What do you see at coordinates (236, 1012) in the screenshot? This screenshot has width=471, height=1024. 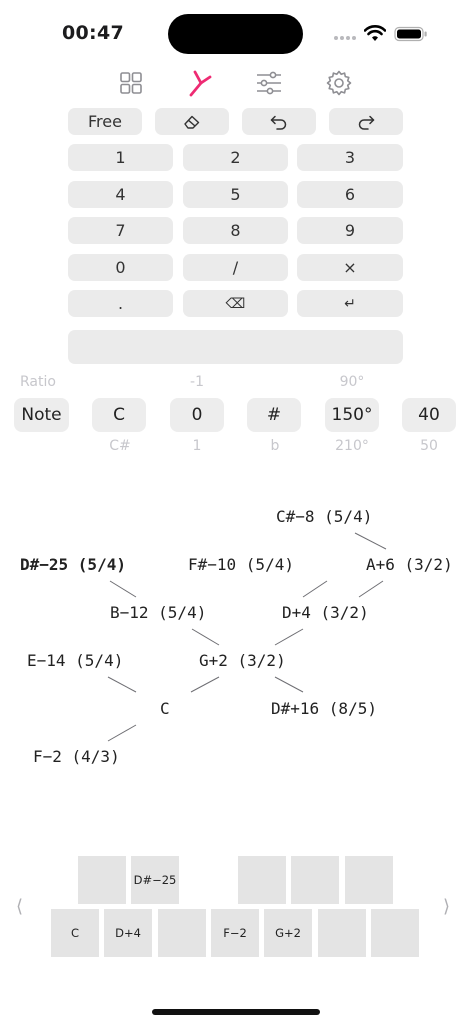 I see `home-indicator` at bounding box center [236, 1012].